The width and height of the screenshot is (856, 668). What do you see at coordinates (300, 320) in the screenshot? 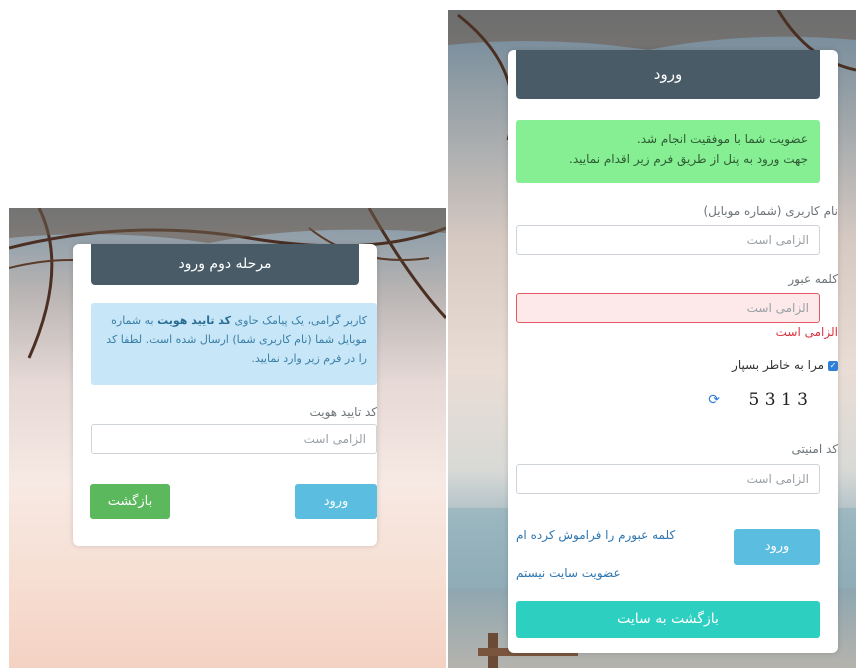
I see `info-text-pre: کاربر گرامی، یک پیامک حاوی` at bounding box center [300, 320].